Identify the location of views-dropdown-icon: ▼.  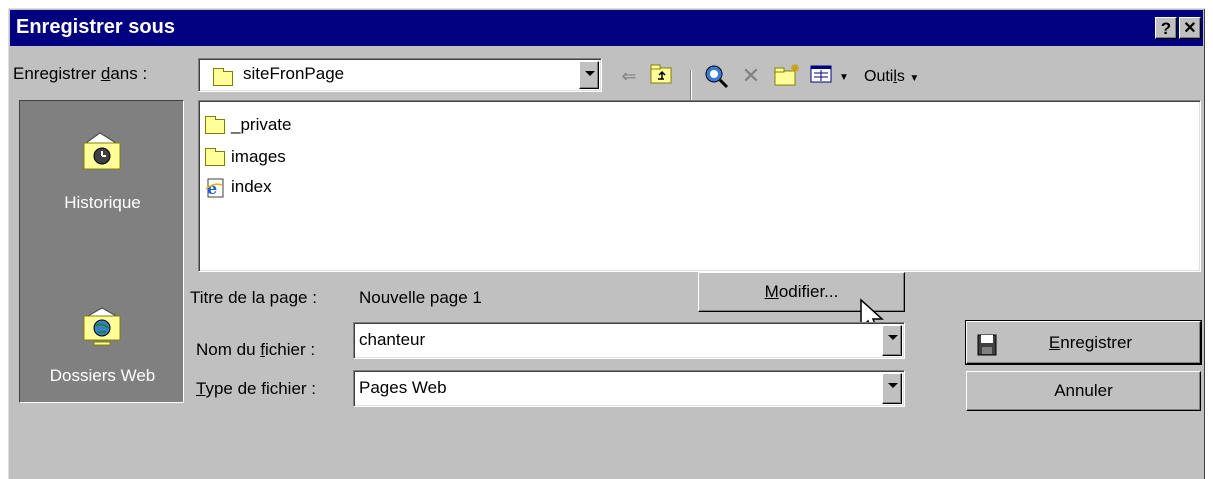
(844, 78).